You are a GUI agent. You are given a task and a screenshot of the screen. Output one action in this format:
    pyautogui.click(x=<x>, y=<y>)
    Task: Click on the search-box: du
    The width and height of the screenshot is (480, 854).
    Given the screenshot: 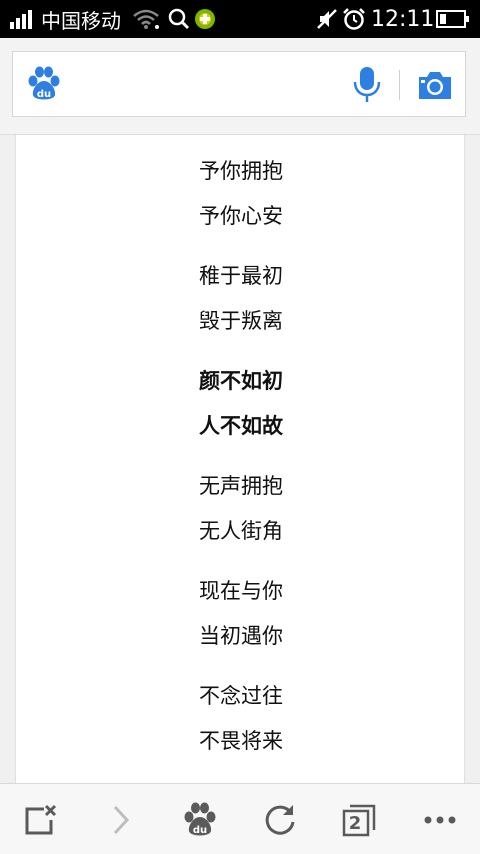 What is the action you would take?
    pyautogui.click(x=239, y=84)
    